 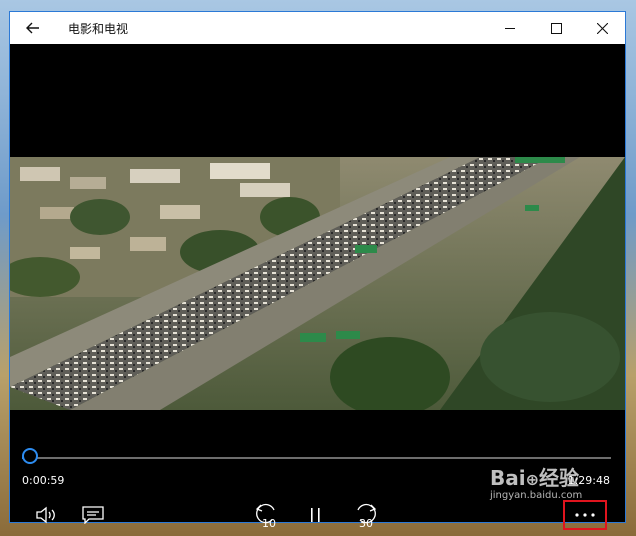 What do you see at coordinates (535, 478) in the screenshot?
I see `watermark-logo: Bai⊕经验` at bounding box center [535, 478].